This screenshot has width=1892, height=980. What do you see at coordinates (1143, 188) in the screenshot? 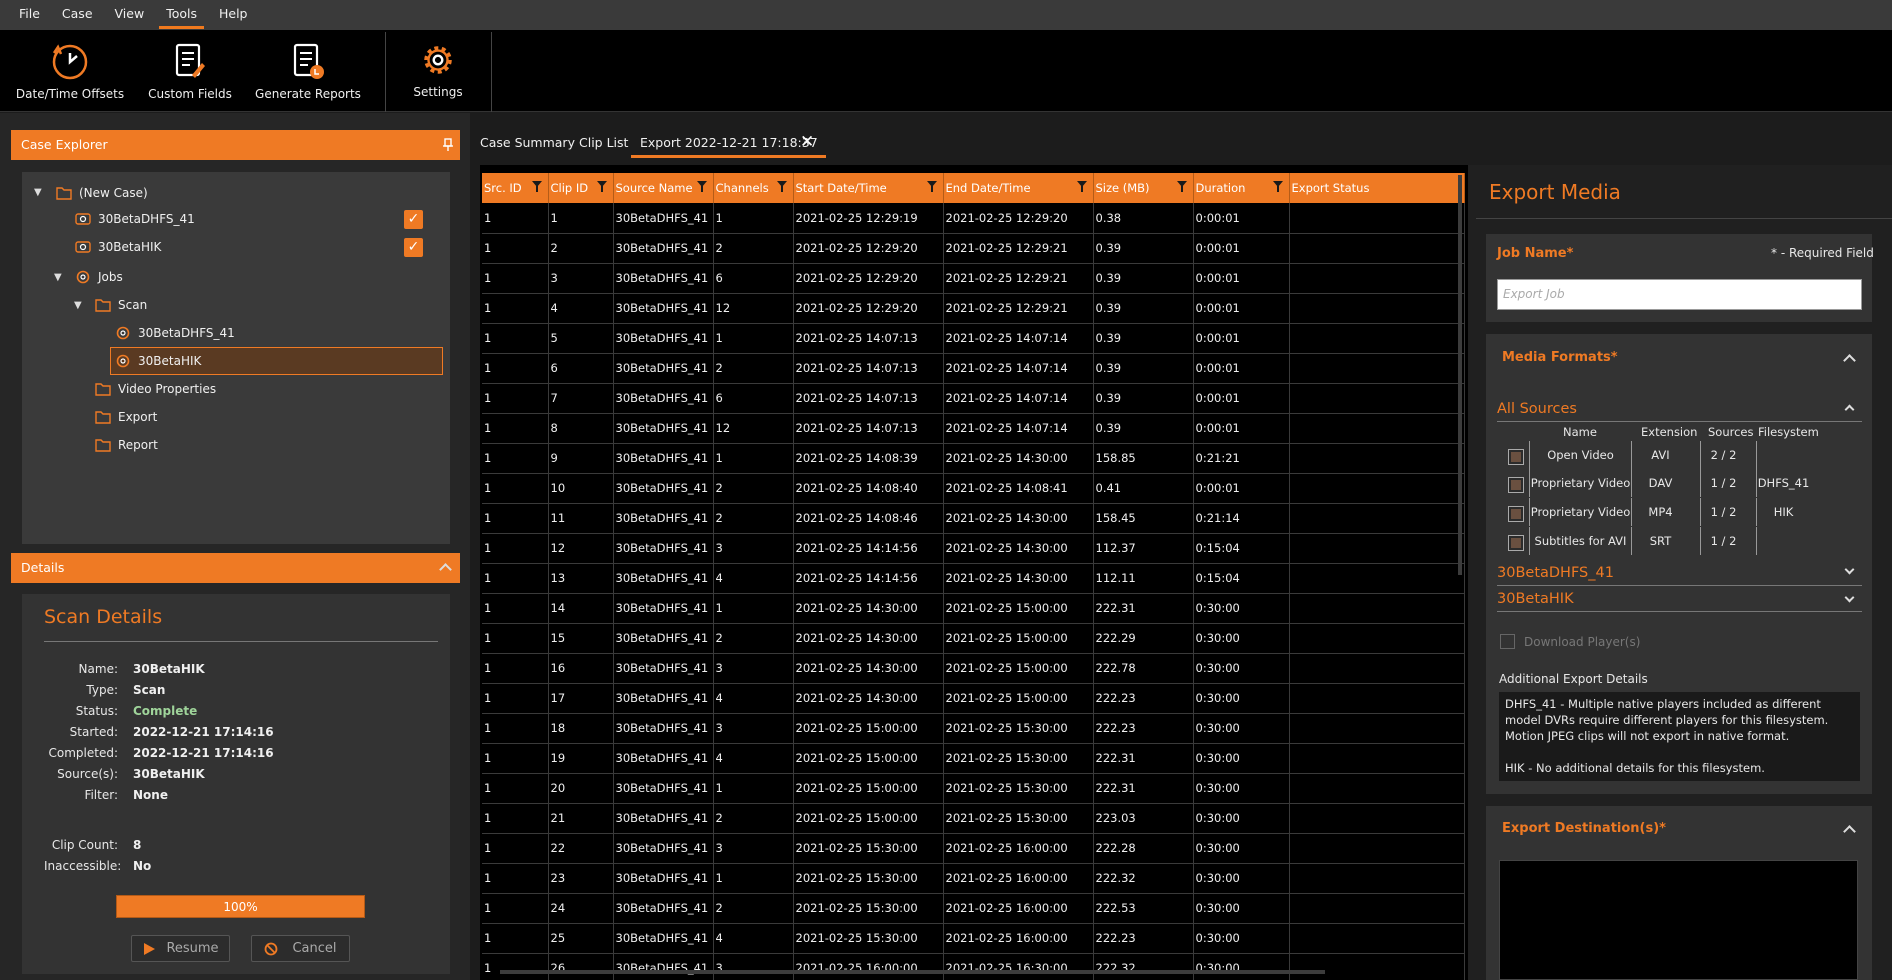
I see `column-header: Size (MB)` at bounding box center [1143, 188].